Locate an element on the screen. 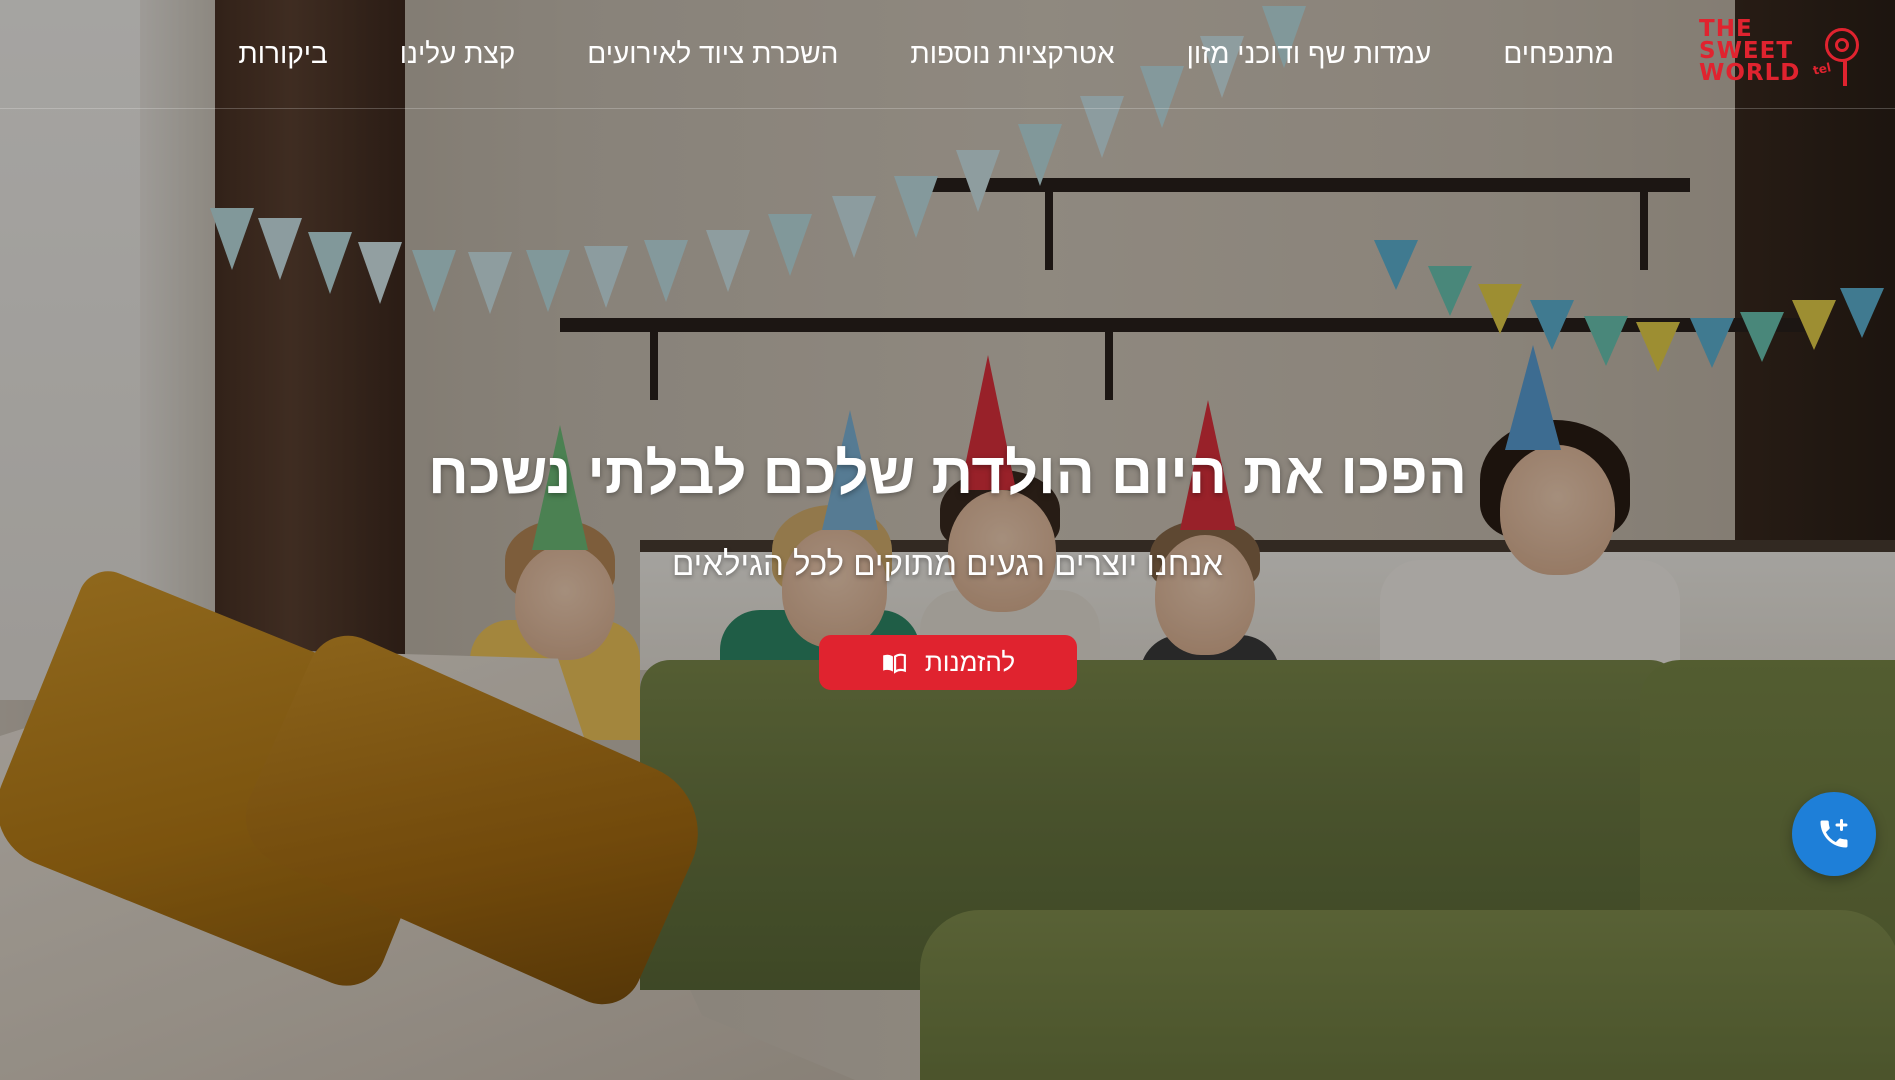  lollipop-stick is located at coordinates (1845, 73).